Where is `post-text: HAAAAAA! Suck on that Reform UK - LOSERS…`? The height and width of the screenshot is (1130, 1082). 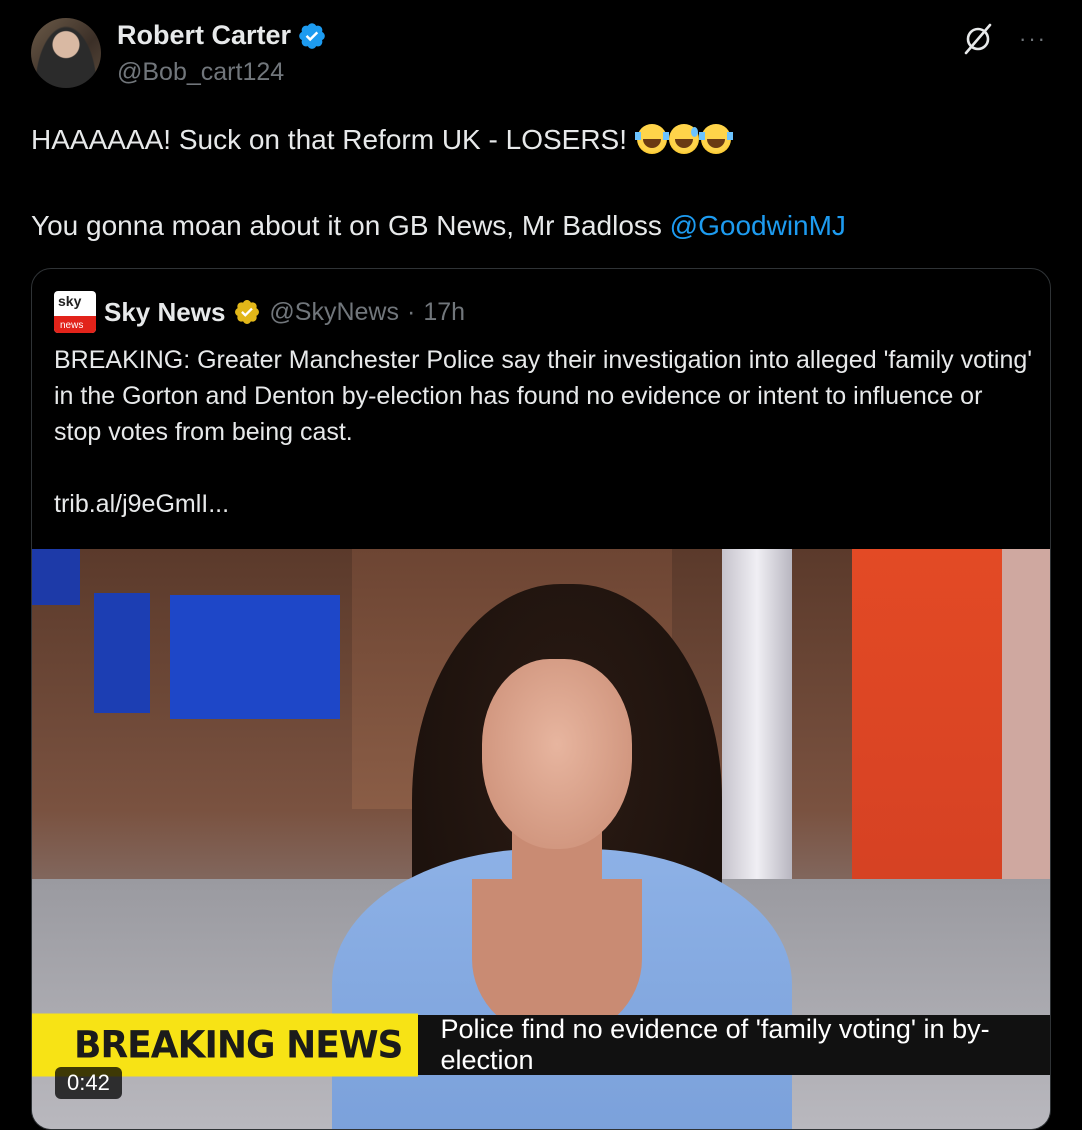 post-text: HAAAAAA! Suck on that Reform UK - LOSERS… is located at coordinates (541, 182).